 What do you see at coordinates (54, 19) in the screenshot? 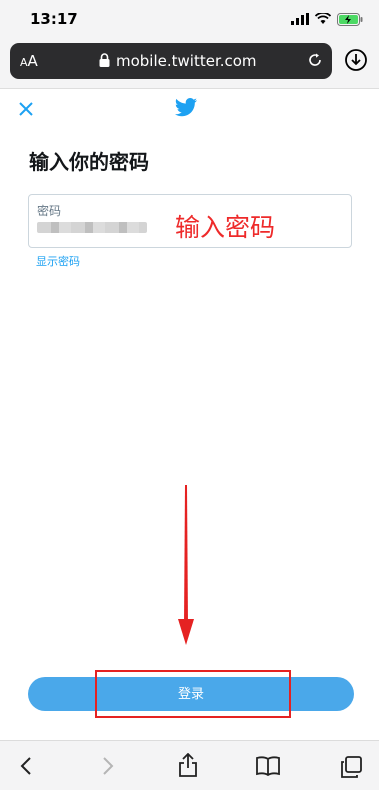
I see `status-time: 13:17` at bounding box center [54, 19].